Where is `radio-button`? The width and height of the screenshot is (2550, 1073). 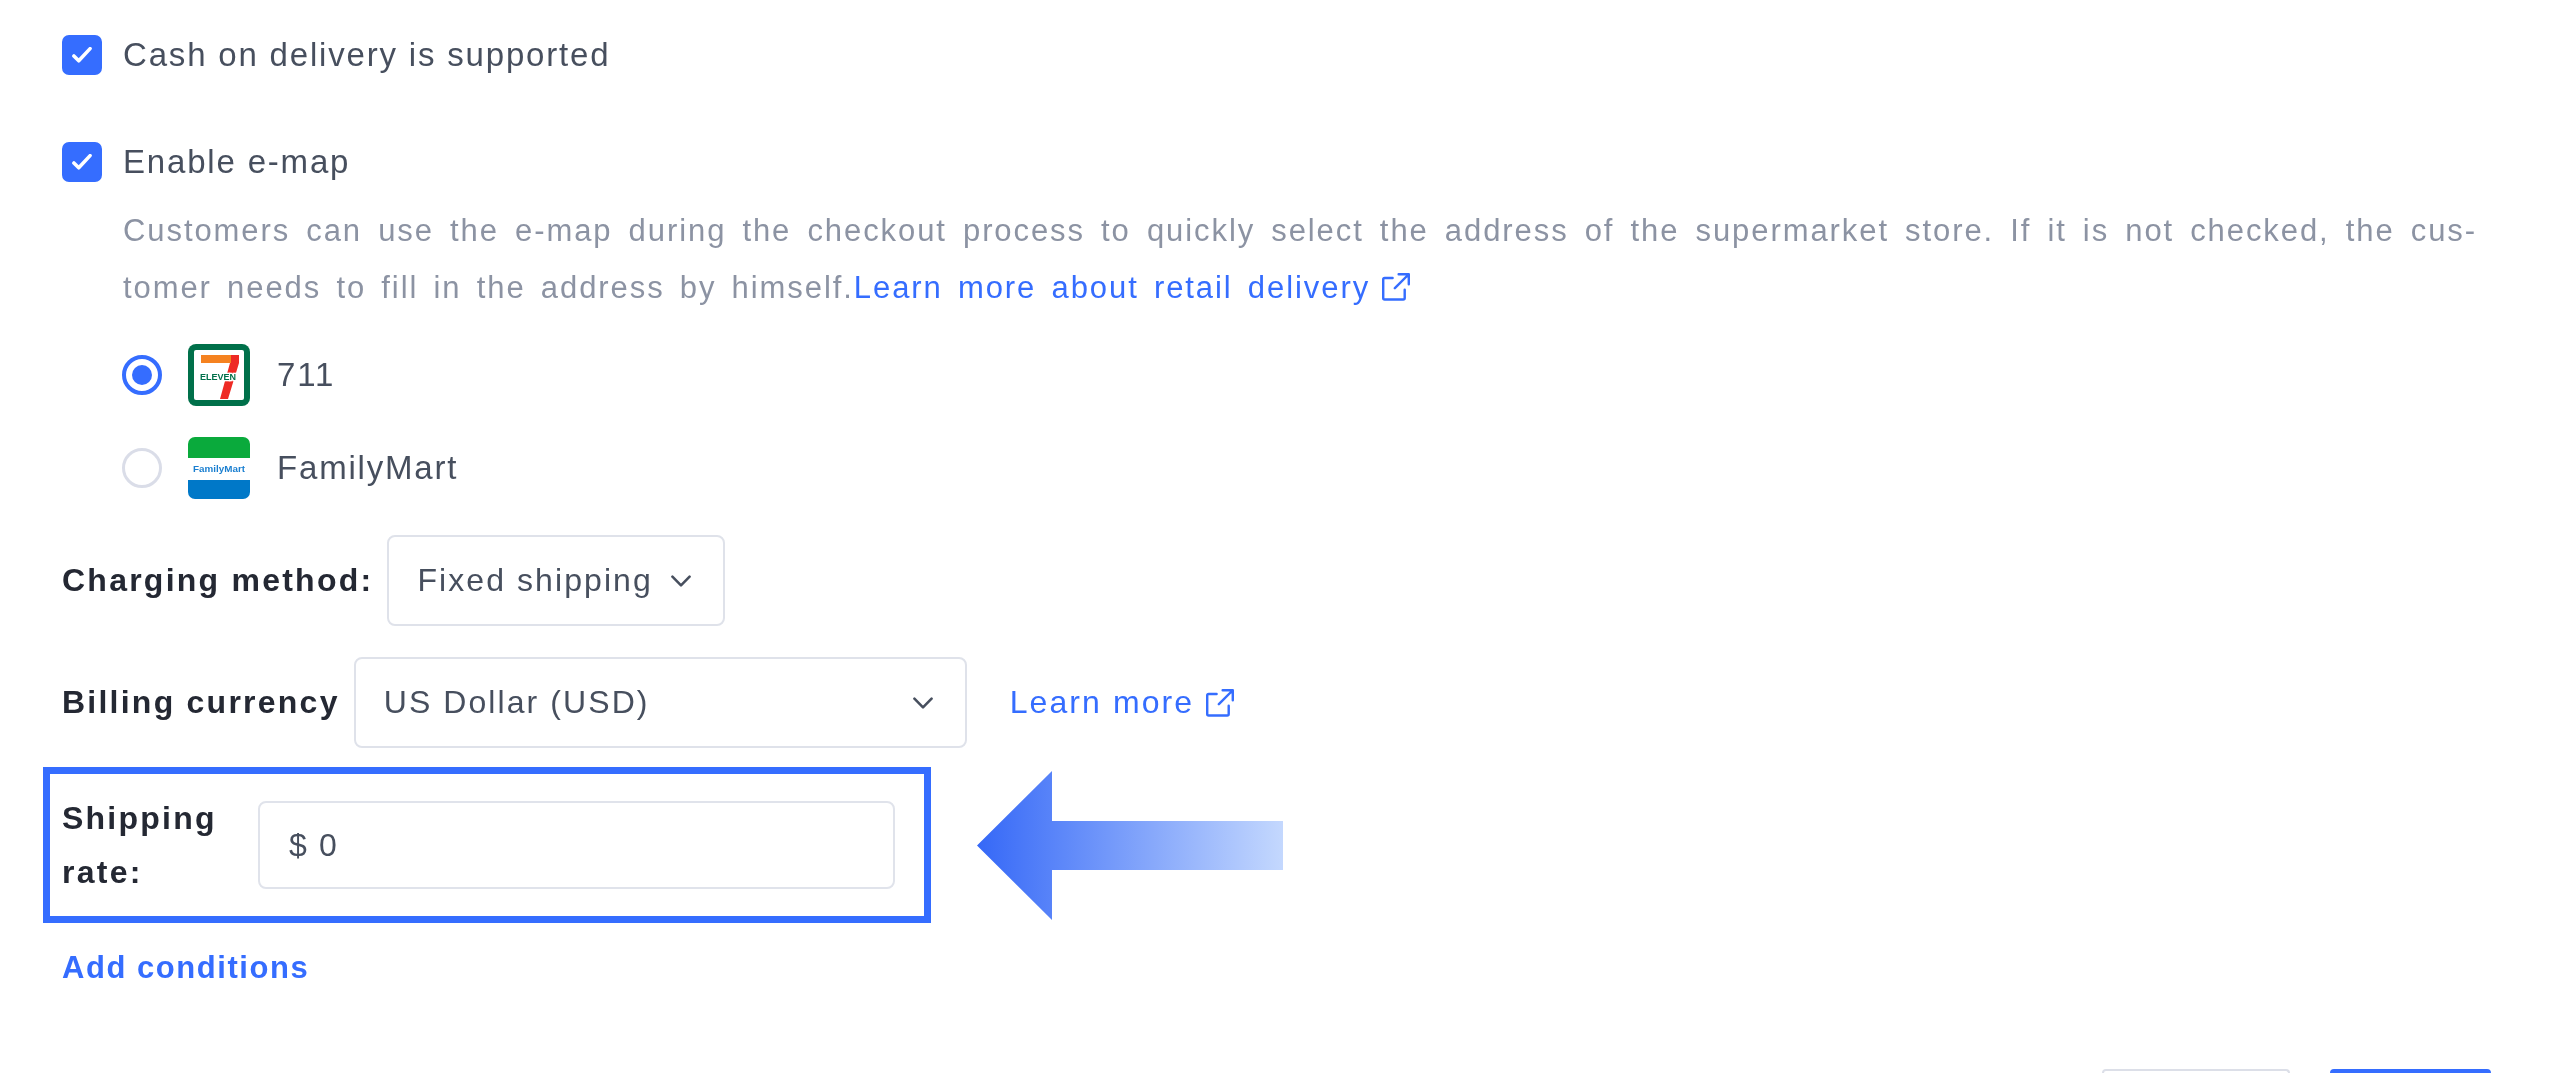 radio-button is located at coordinates (142, 374).